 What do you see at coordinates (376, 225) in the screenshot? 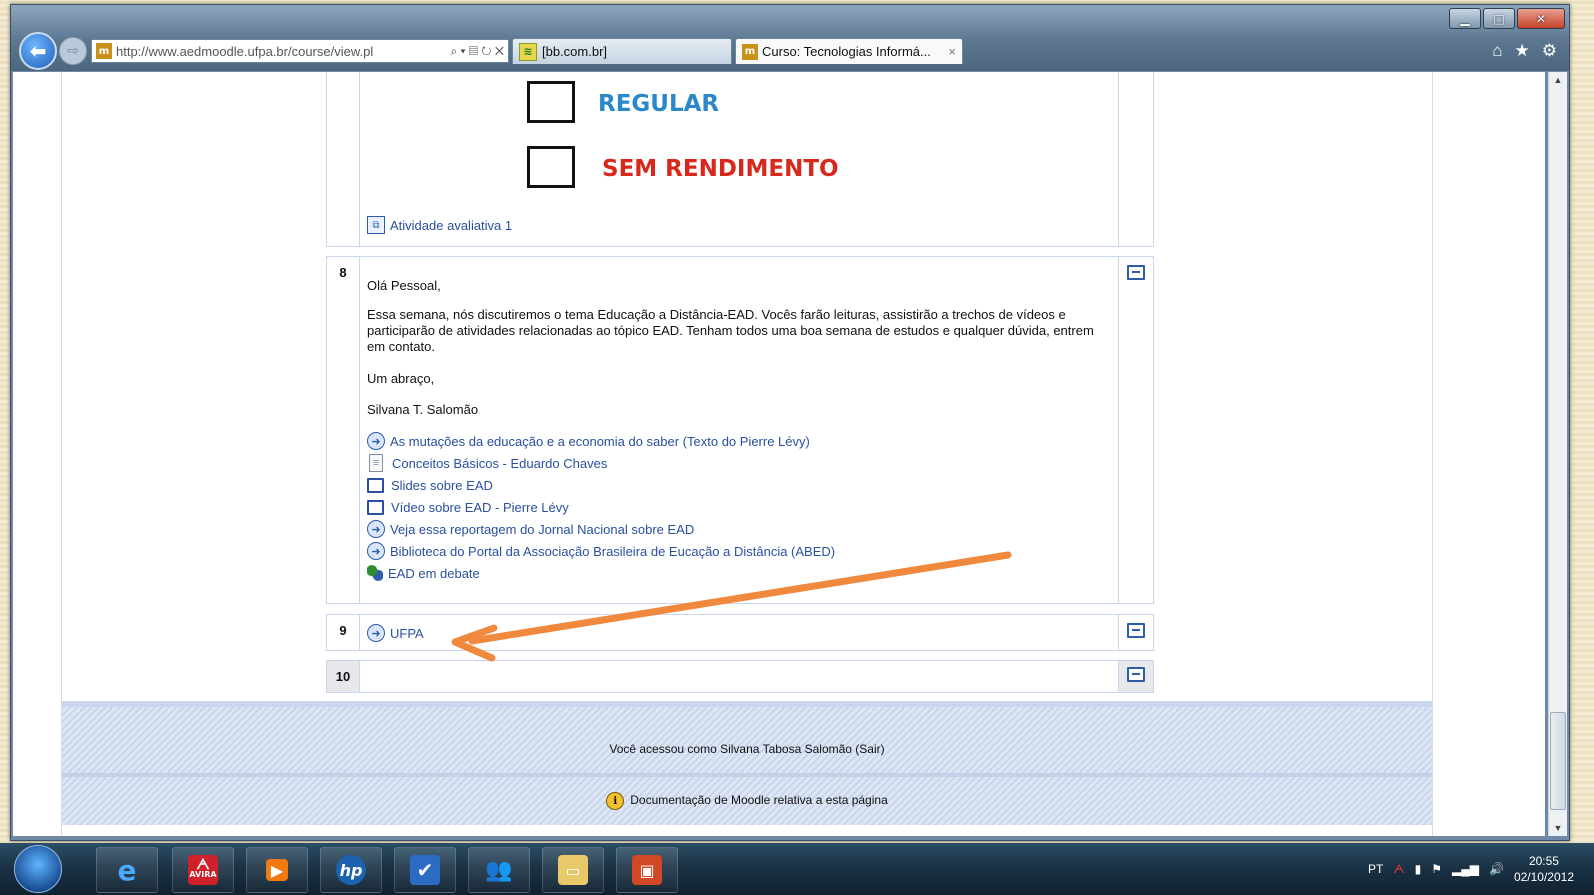
I see `activity-icon: ⧉` at bounding box center [376, 225].